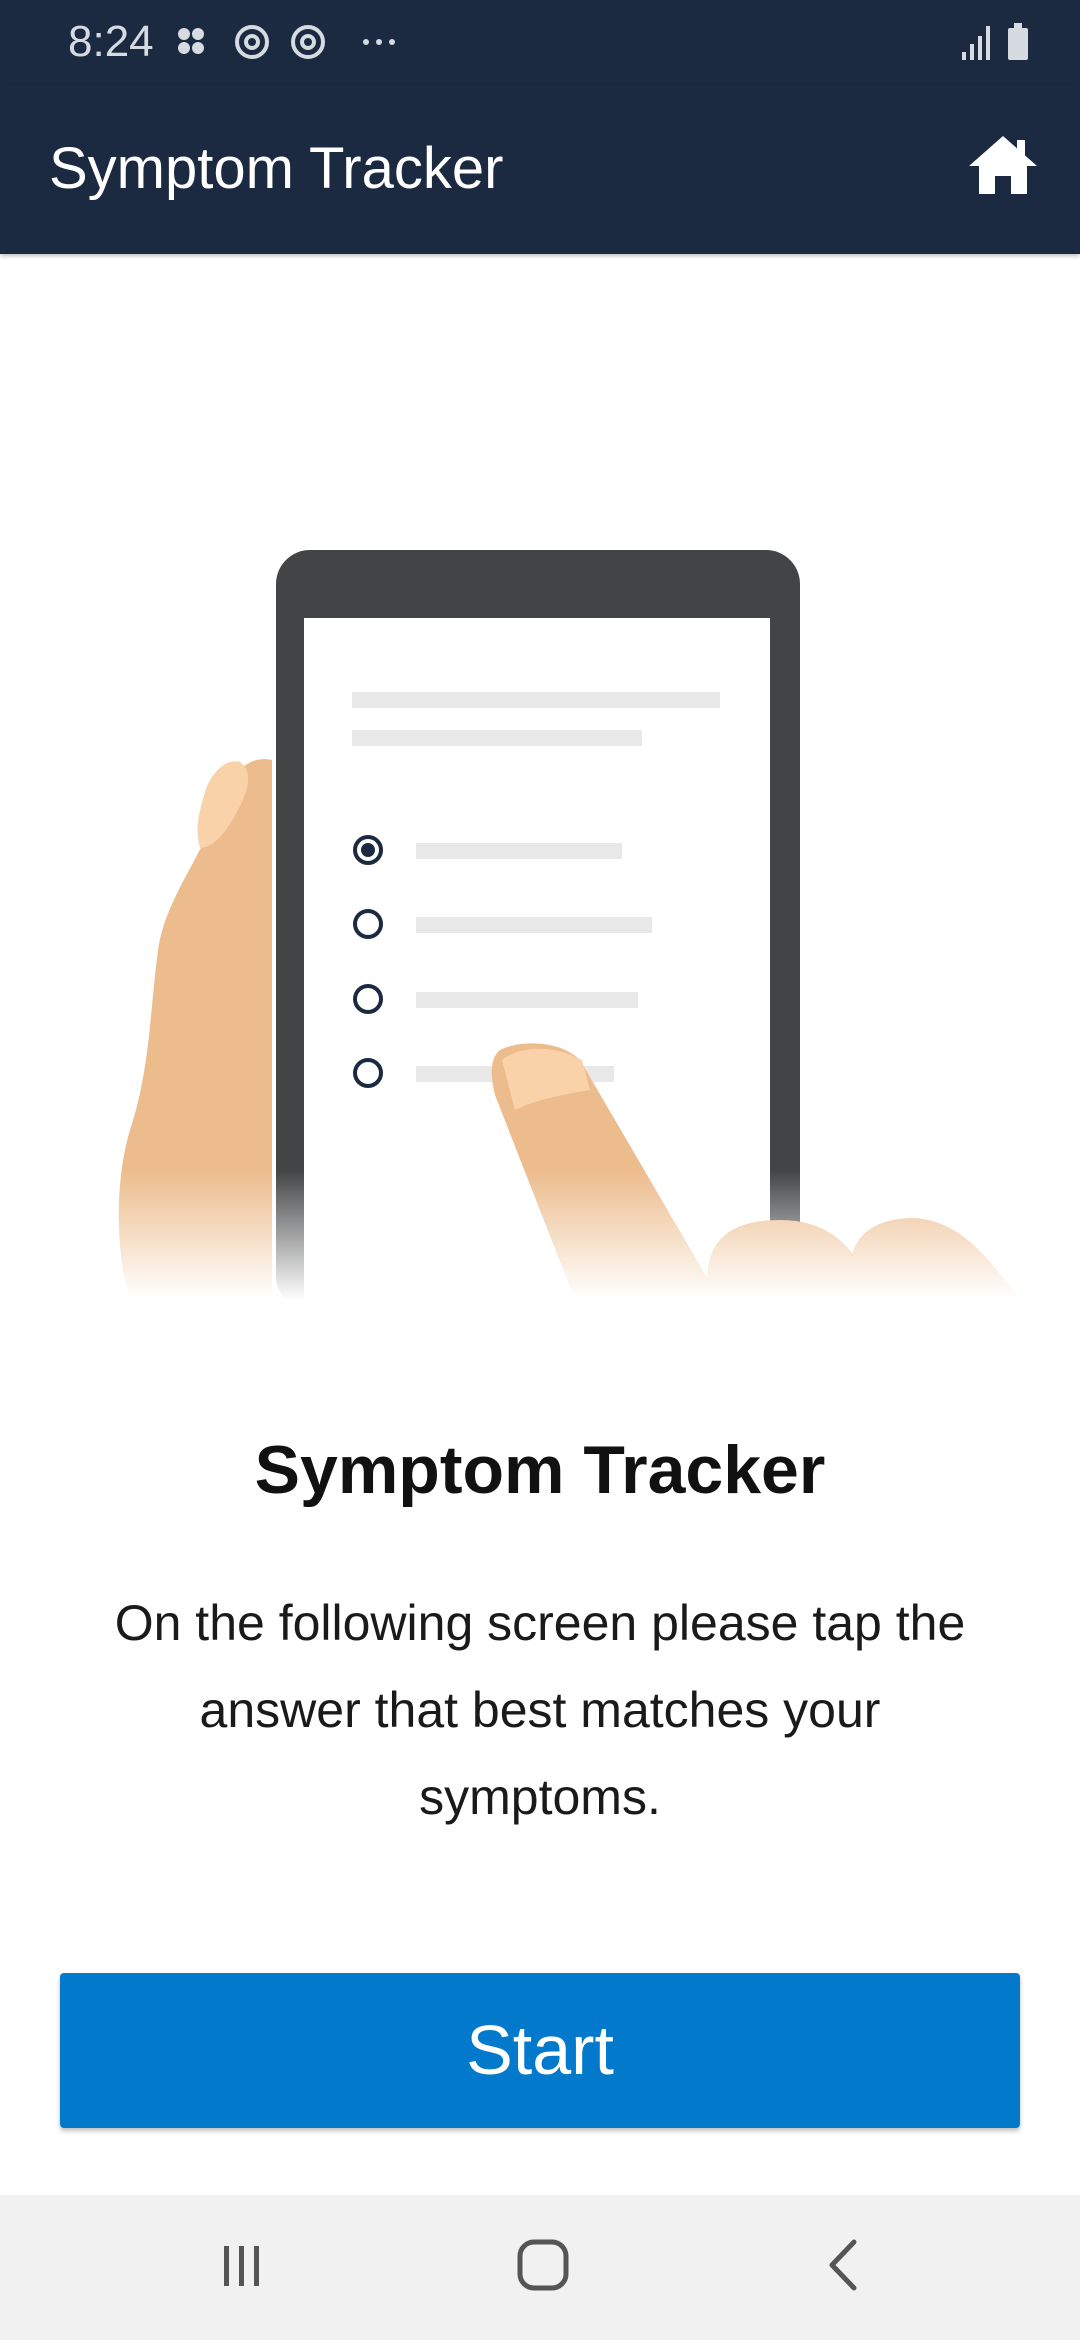 This screenshot has width=1080, height=2340. Describe the element at coordinates (379, 42) in the screenshot. I see `more-dots-icon` at that location.